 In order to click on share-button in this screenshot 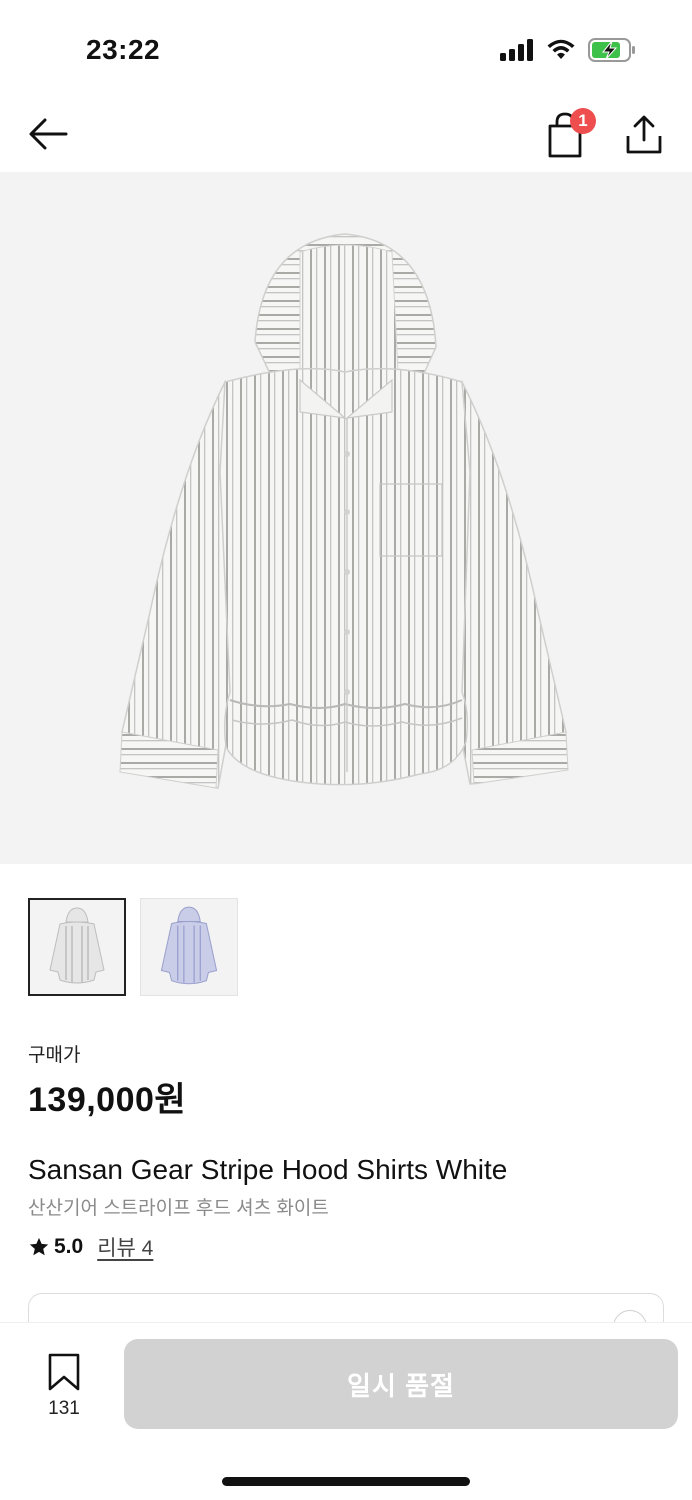, I will do `click(644, 134)`.